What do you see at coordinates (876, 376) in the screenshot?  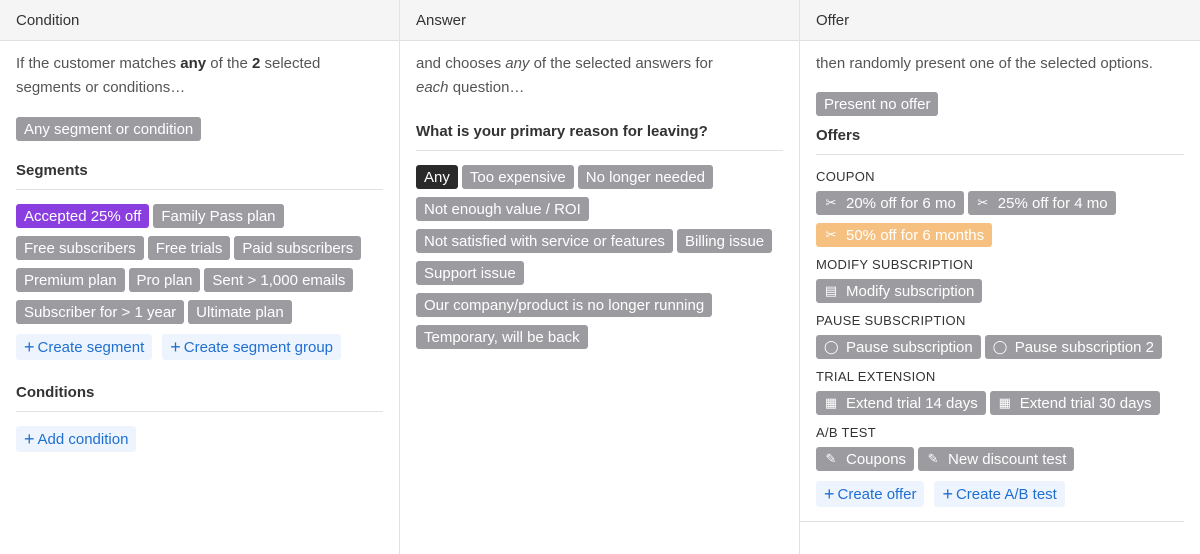 I see `trial-category: TRIAL EXTENSION` at bounding box center [876, 376].